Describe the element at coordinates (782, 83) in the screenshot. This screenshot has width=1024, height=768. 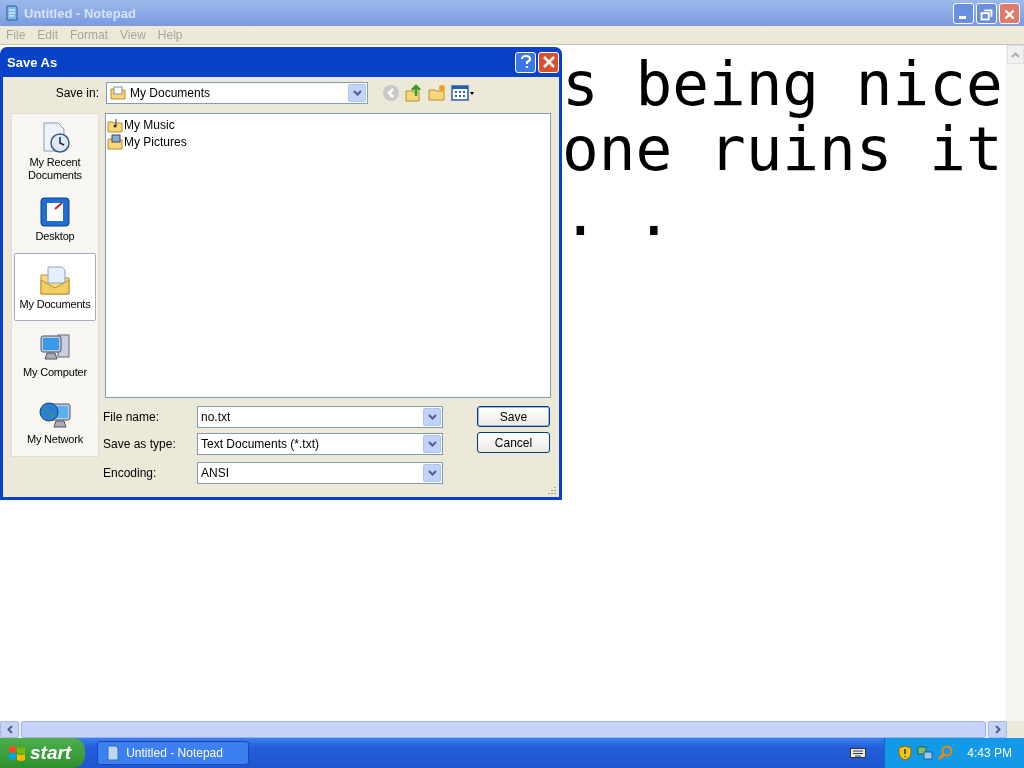
I see `text-line: s being nice` at that location.